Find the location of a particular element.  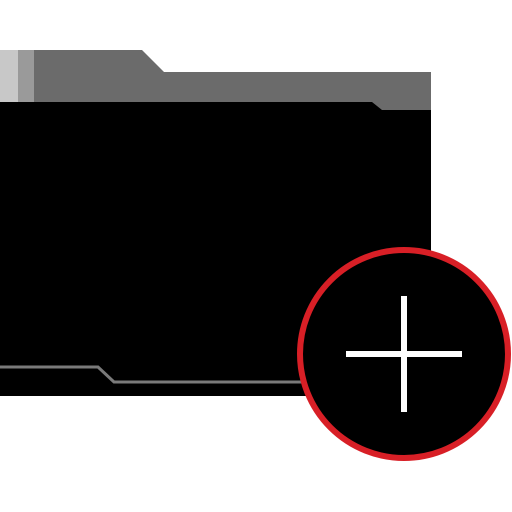

folder-tab is located at coordinates (215, 80).